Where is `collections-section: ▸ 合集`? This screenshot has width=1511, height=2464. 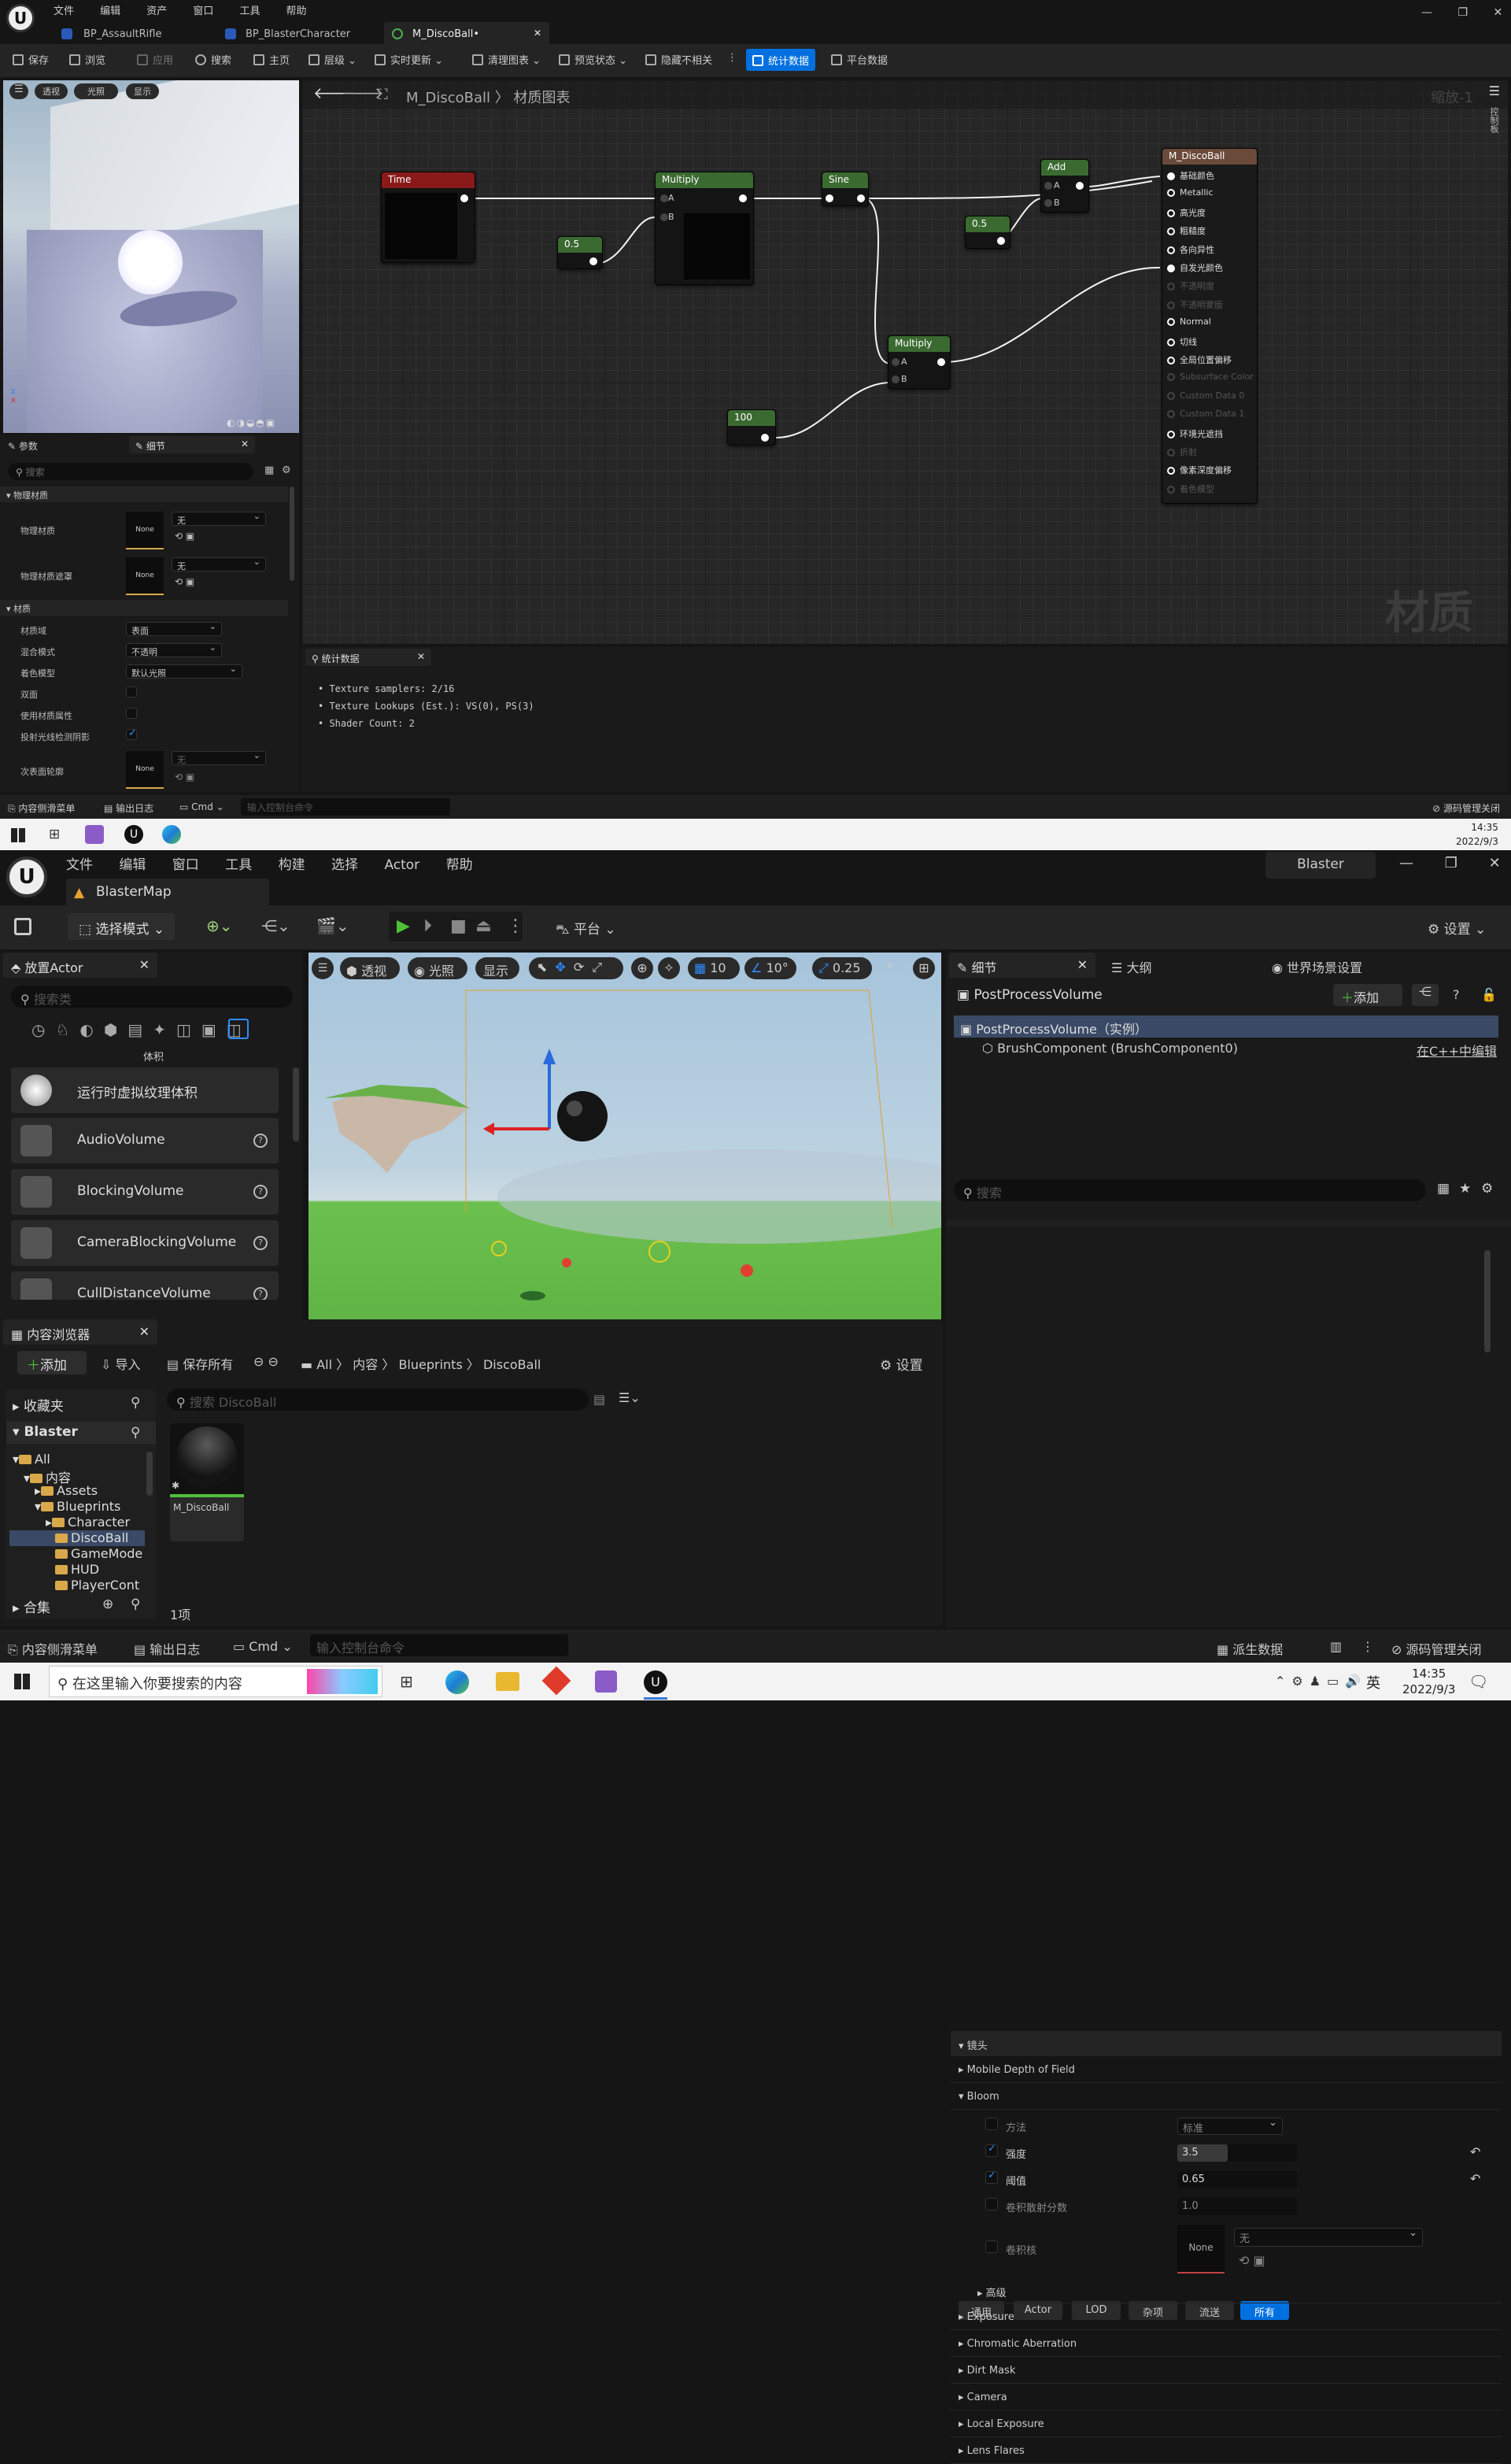
collections-section: ▸ 合集 is located at coordinates (31, 1606).